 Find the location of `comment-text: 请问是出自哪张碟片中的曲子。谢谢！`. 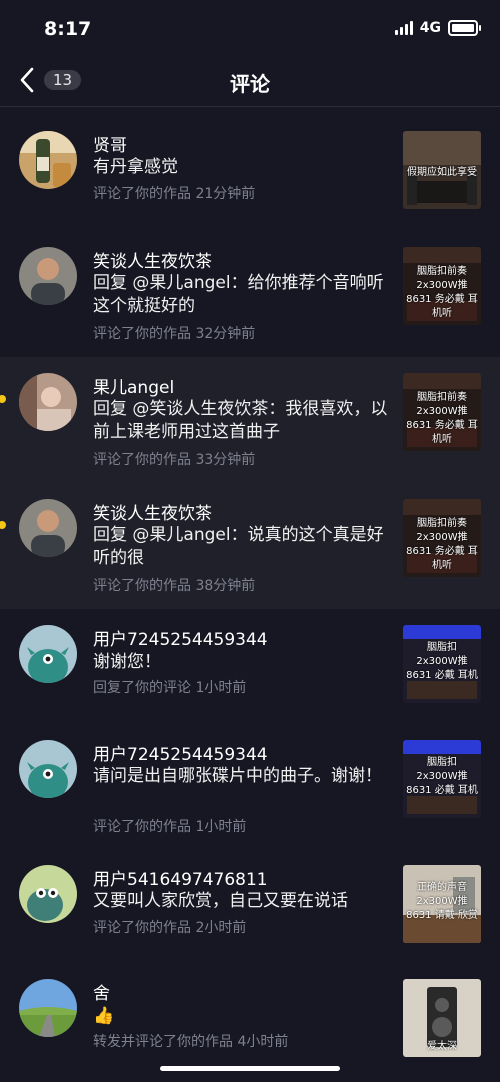

comment-text: 请问是出自哪张碟片中的曲子。谢谢！ is located at coordinates (237, 776).